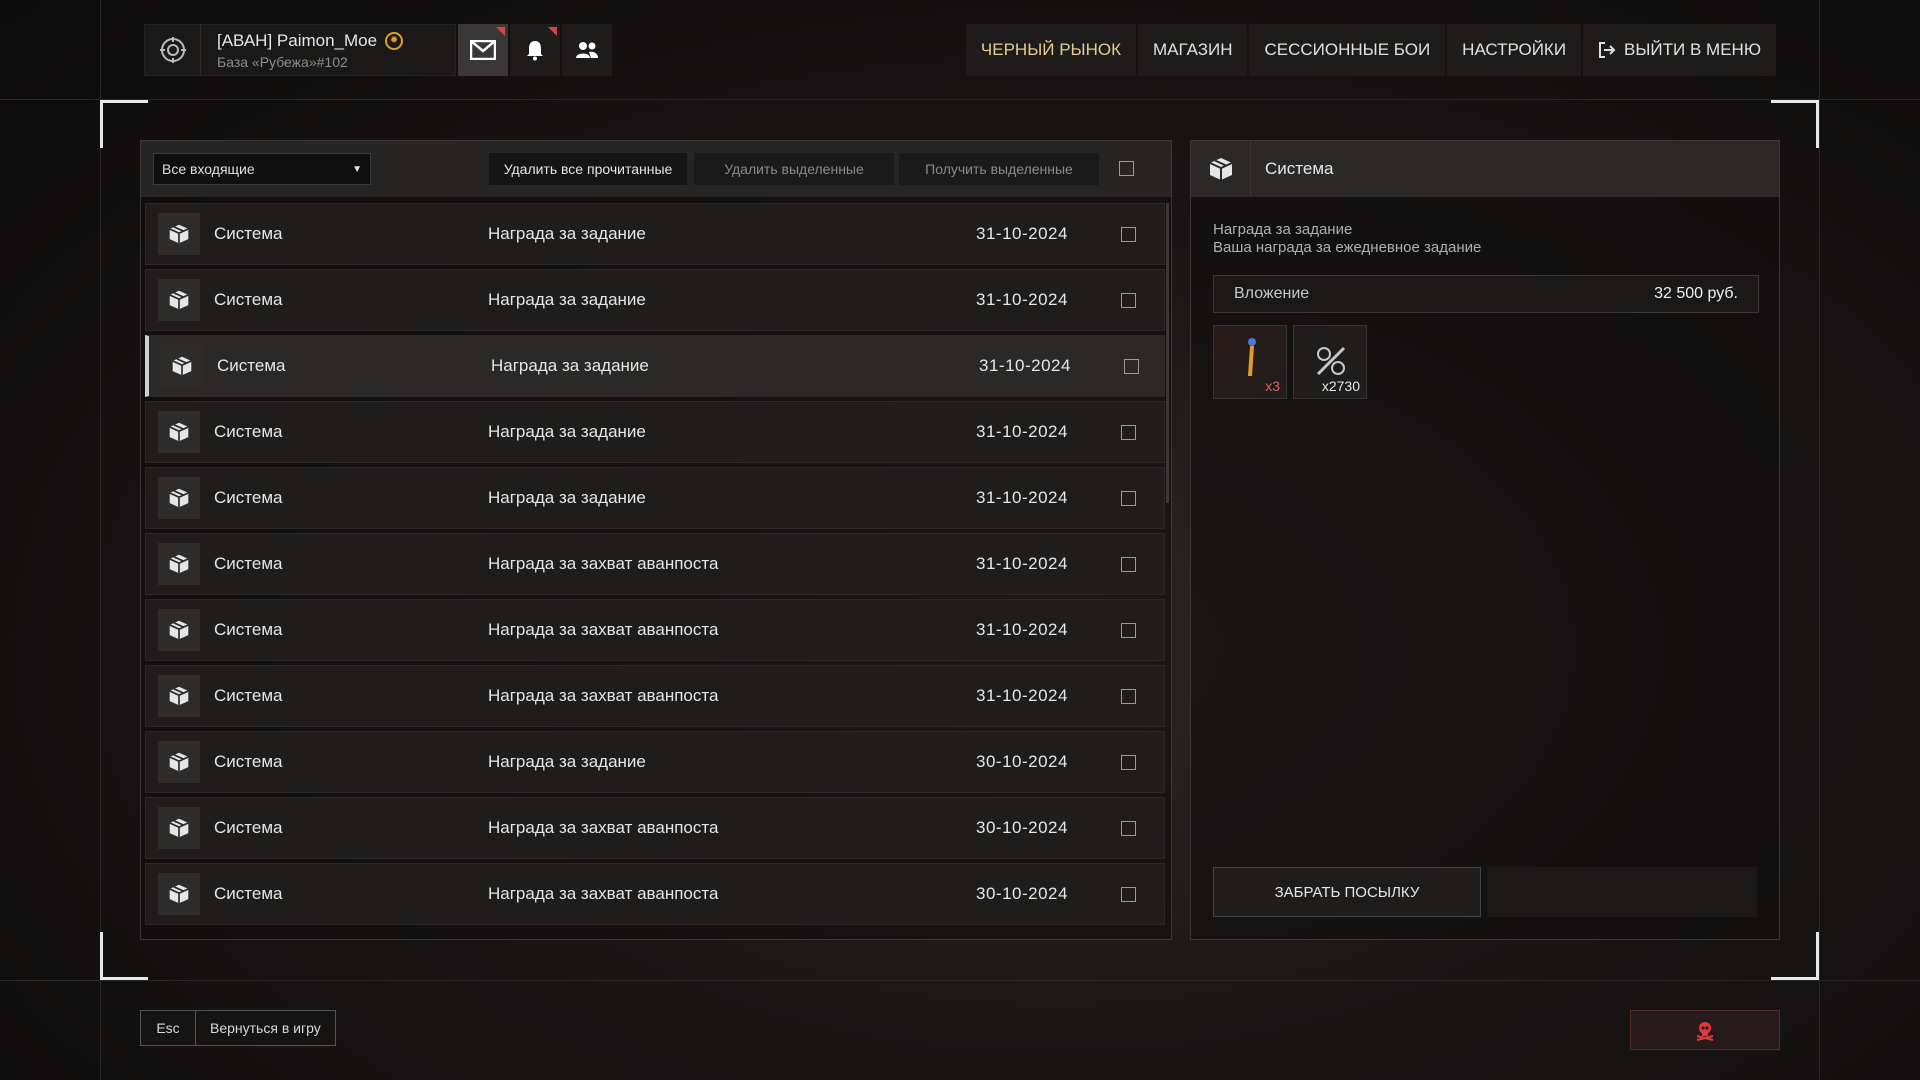 The image size is (1920, 1080). What do you see at coordinates (1050, 50) in the screenshot?
I see `nav-black-market: ЧЕРНЫЙ РЫНОК` at bounding box center [1050, 50].